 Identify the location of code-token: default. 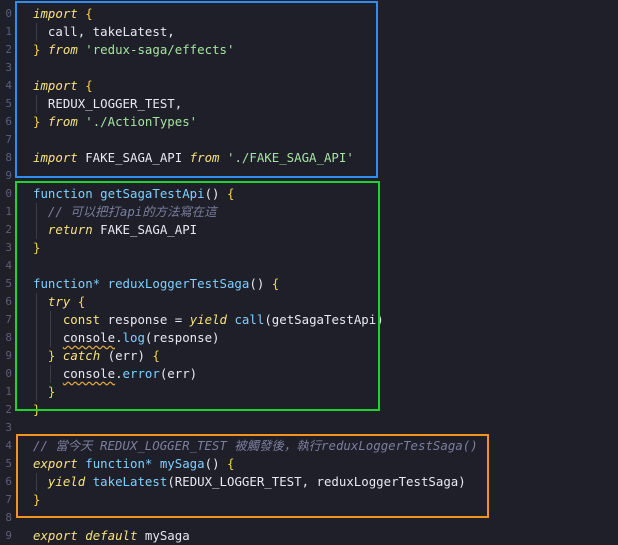
(111, 535).